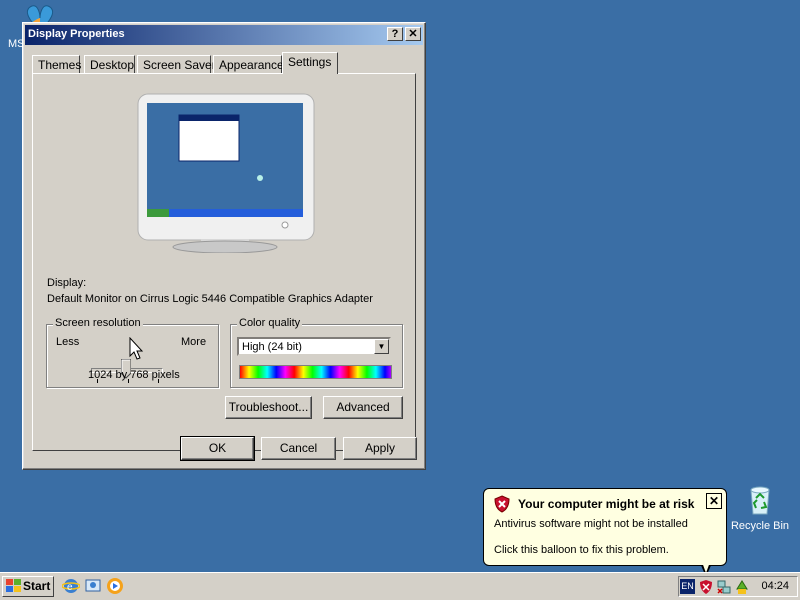  I want to click on svg-text: e, so click(70, 587).